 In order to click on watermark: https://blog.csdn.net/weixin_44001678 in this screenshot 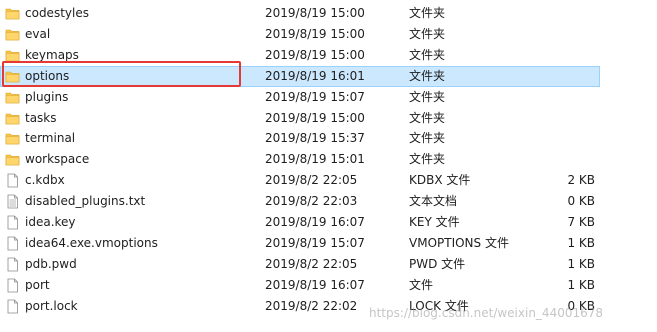, I will do `click(486, 313)`.